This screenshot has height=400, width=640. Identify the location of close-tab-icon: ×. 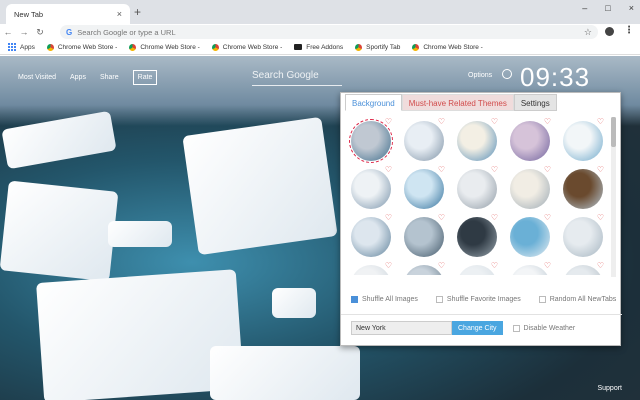
(119, 14).